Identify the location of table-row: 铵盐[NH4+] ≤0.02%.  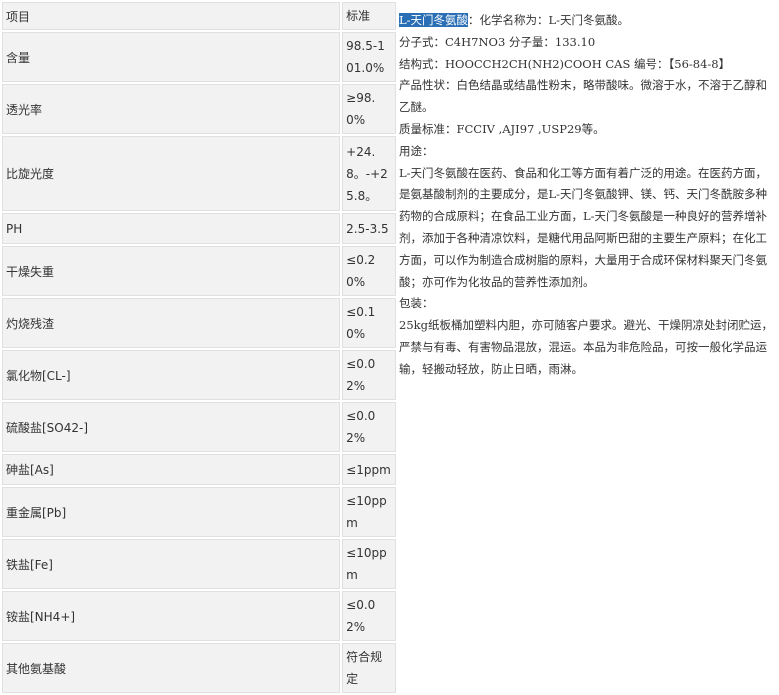
(199, 616).